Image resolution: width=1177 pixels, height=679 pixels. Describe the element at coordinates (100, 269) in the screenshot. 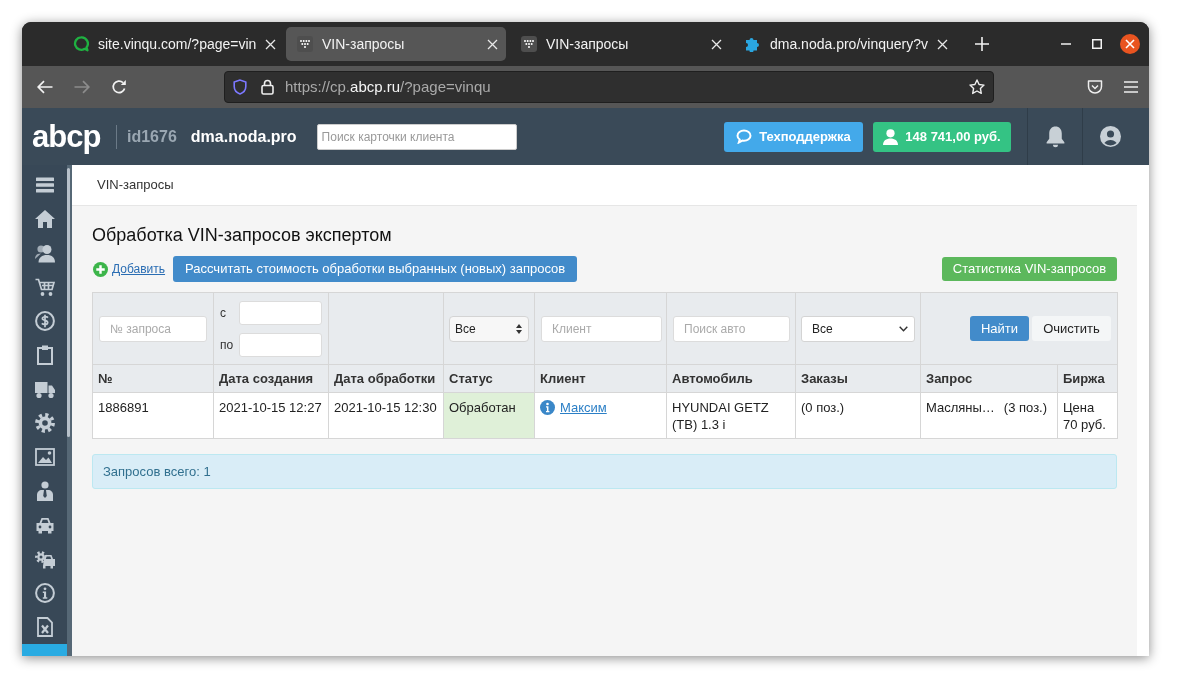

I see `add-circle-icon` at that location.